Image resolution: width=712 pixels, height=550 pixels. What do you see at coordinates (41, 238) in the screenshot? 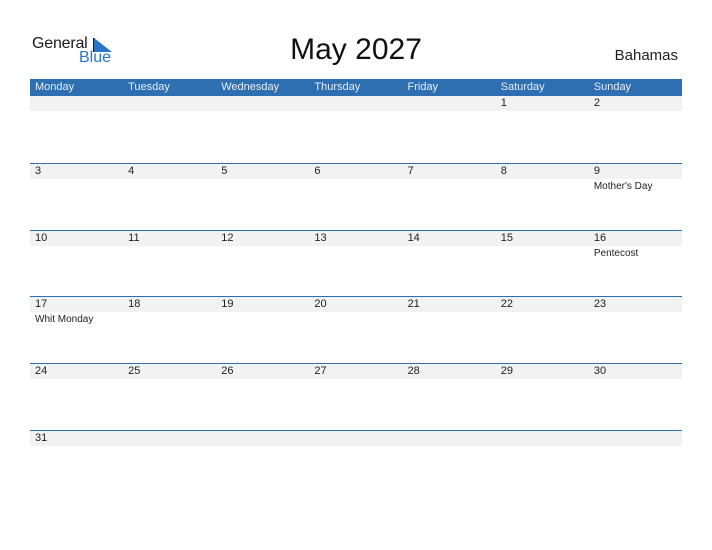
I see `day-number: 10` at bounding box center [41, 238].